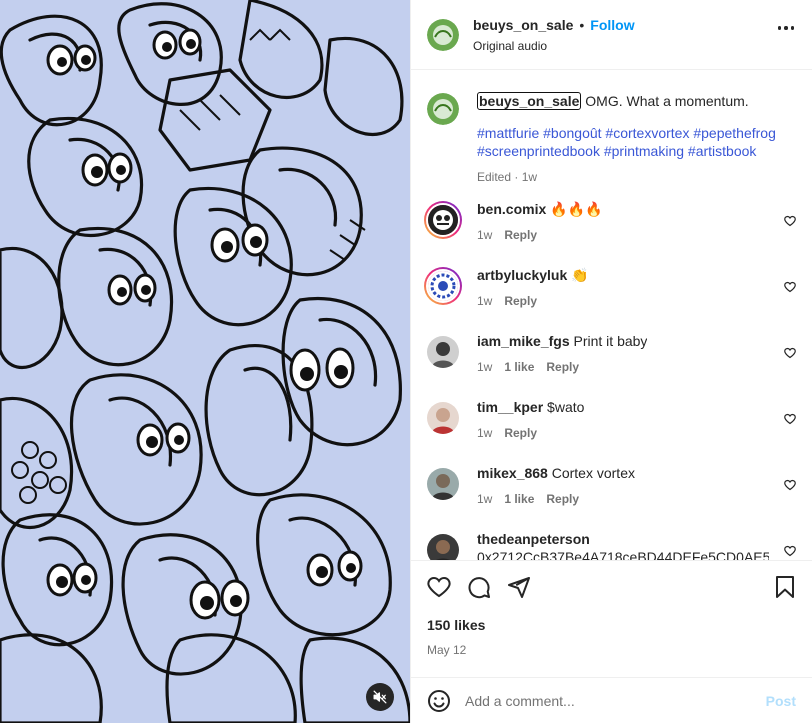 Image resolution: width=812 pixels, height=723 pixels. What do you see at coordinates (611, 35) in the screenshot?
I see `post-header: beuys_on_sale • Follow Original audio` at bounding box center [611, 35].